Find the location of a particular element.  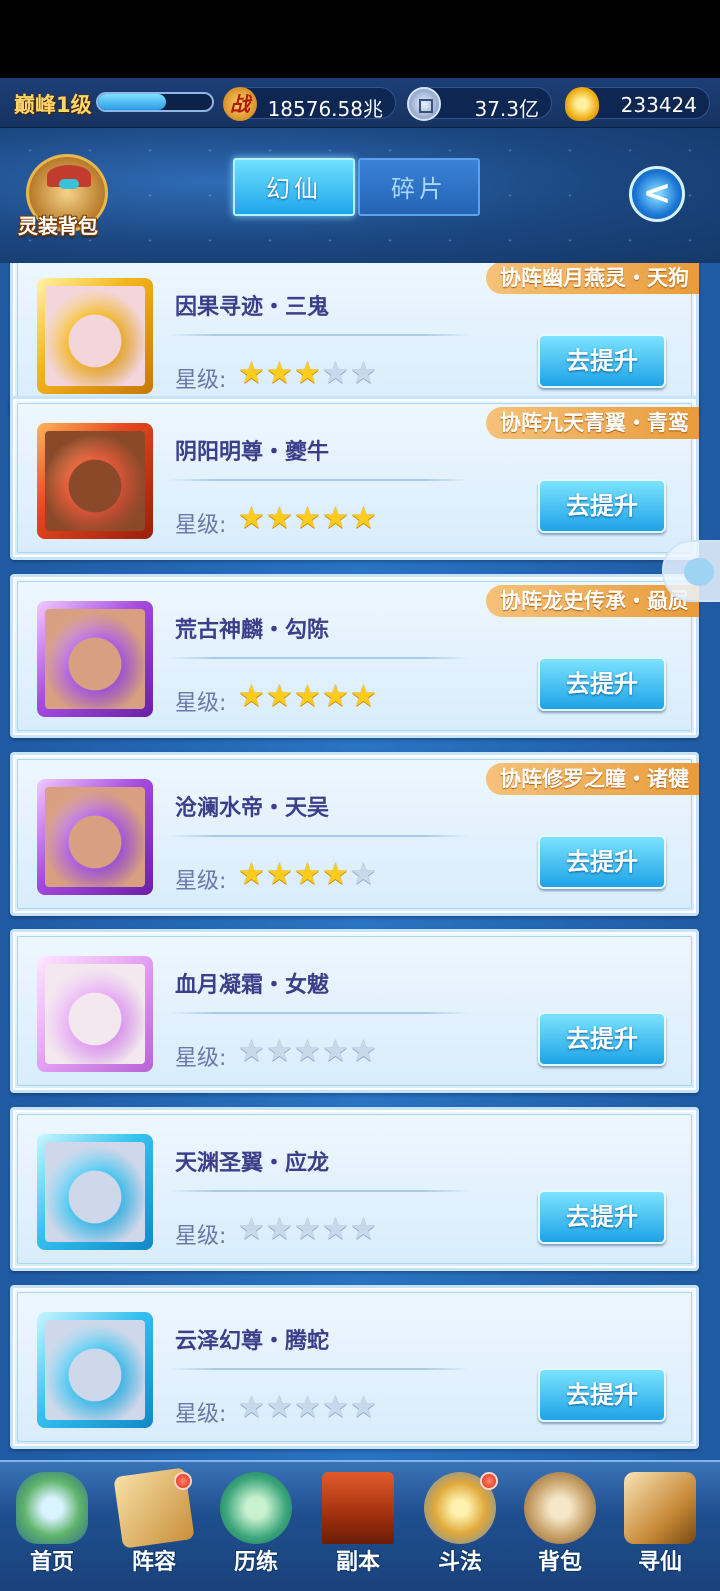

exp-progress-bar is located at coordinates (155, 102).